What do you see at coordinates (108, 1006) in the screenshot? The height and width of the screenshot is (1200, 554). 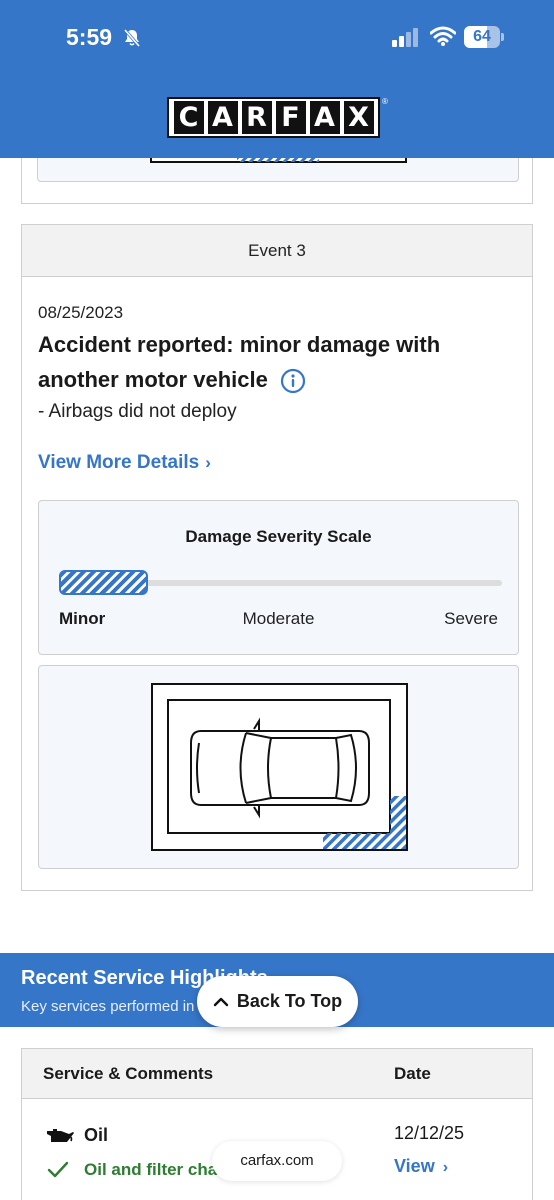 I see `service-banner-subtitle: Key services performed in` at bounding box center [108, 1006].